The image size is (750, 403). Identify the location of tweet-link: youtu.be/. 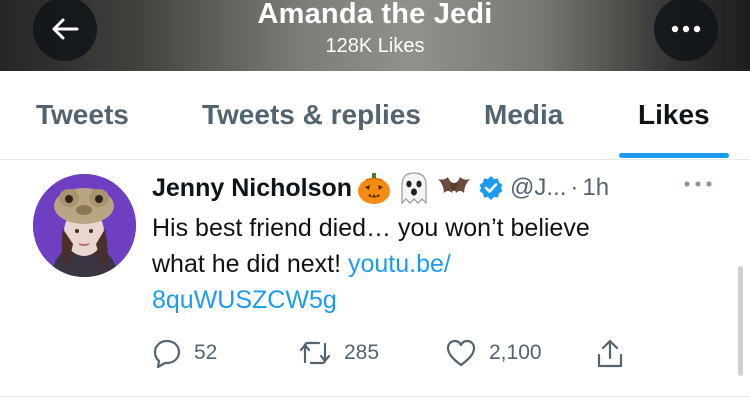
(399, 264).